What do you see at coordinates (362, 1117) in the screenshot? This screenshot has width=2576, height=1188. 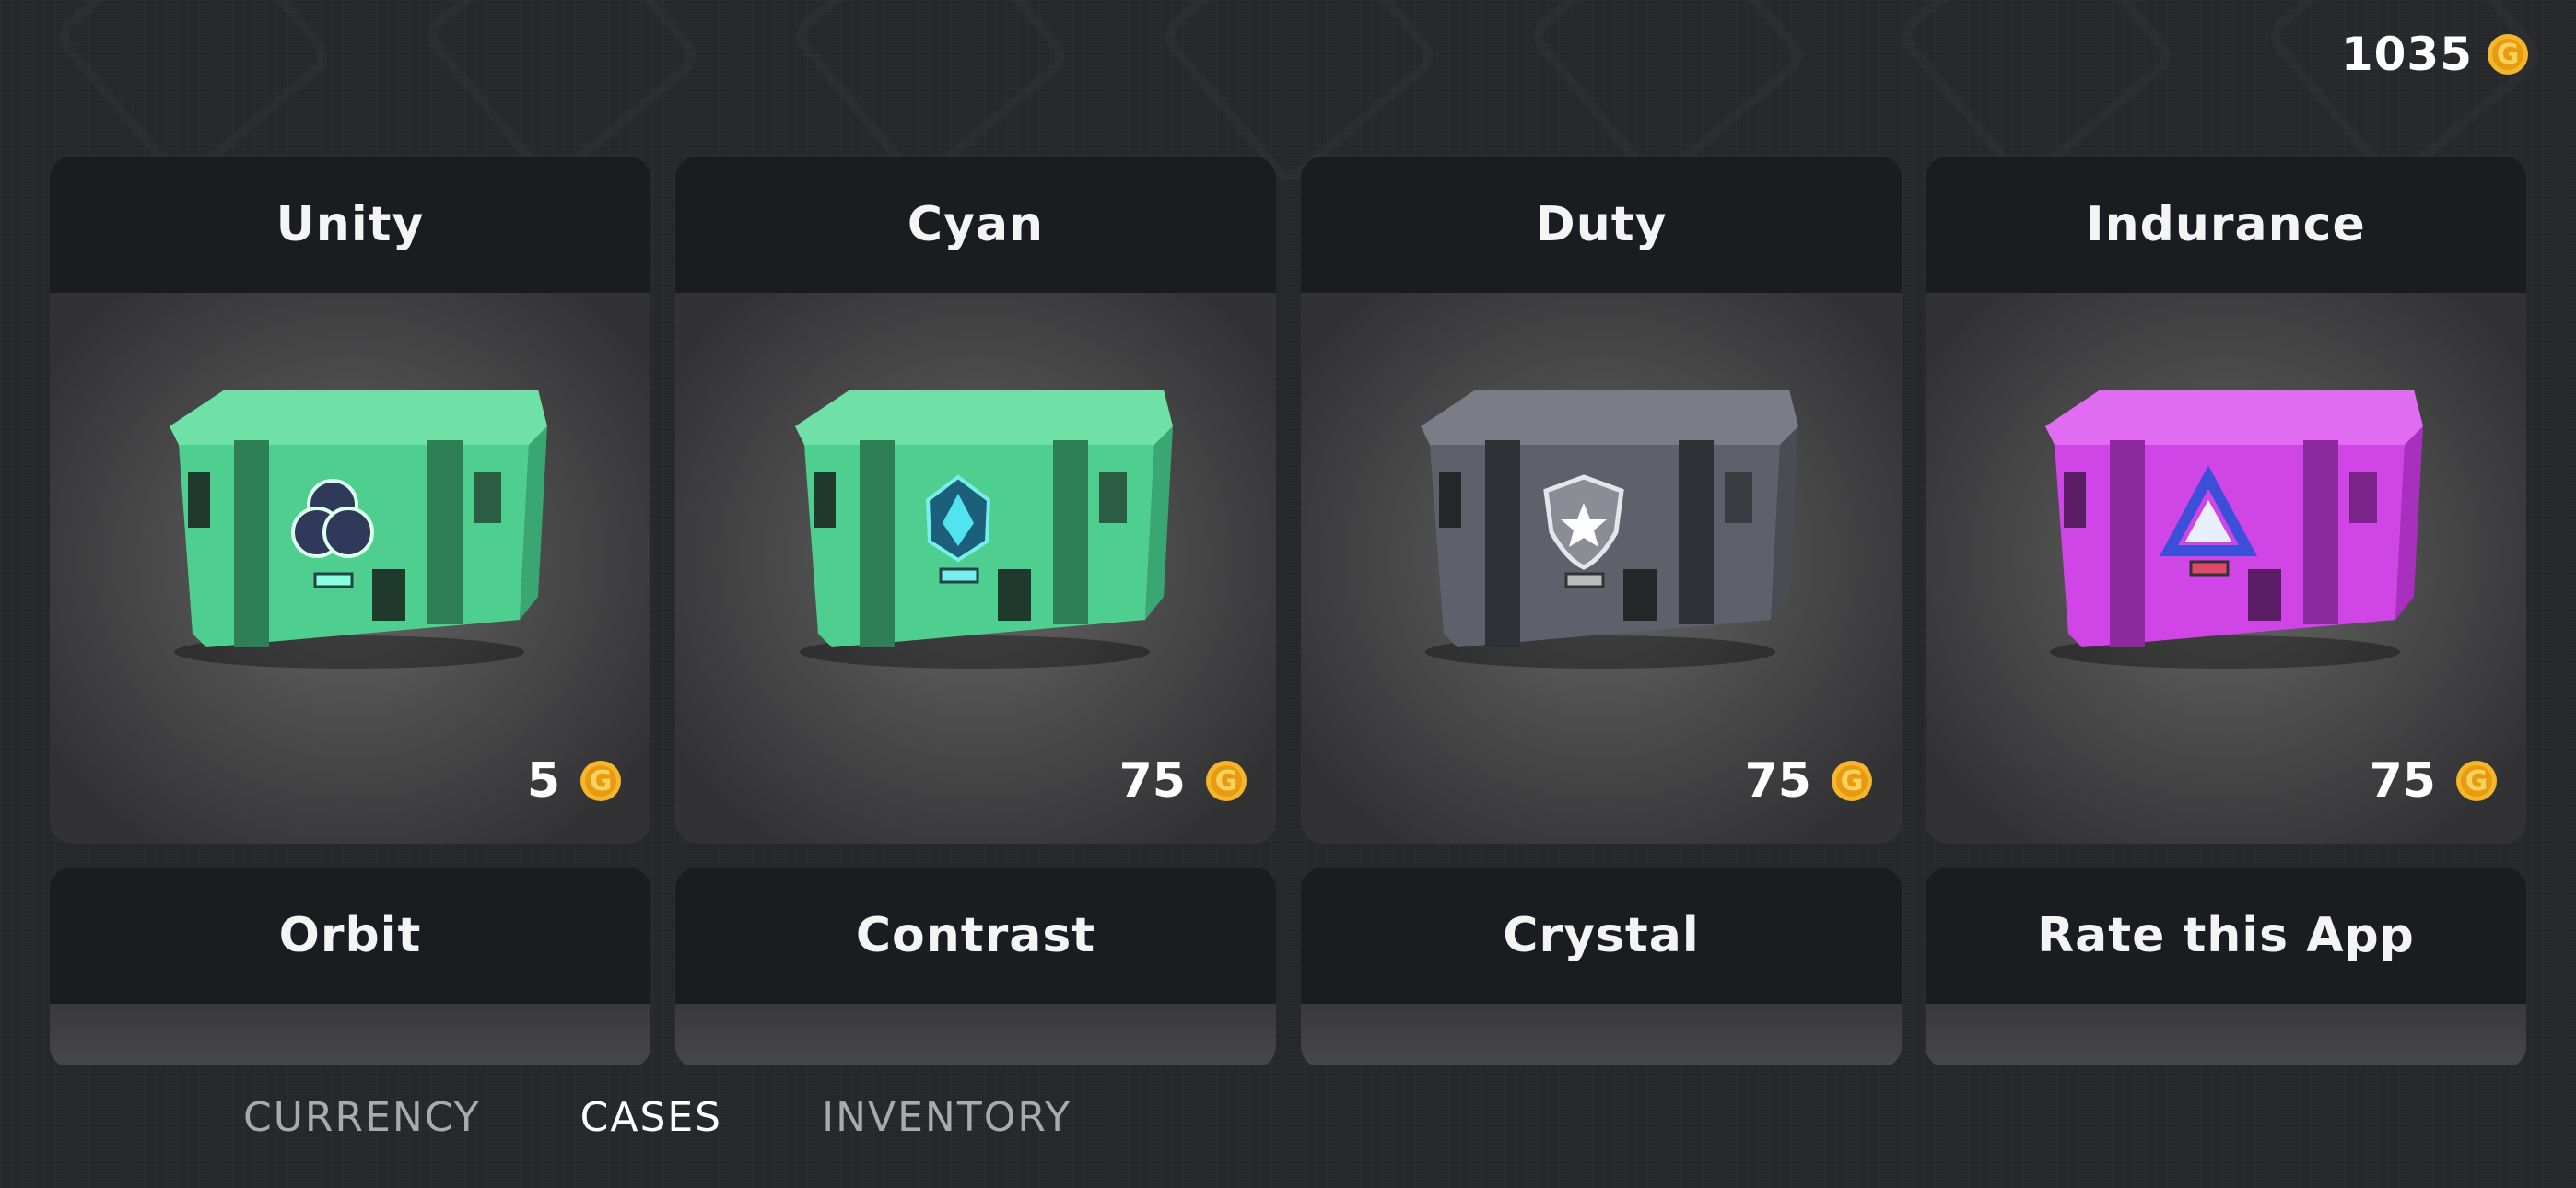 I see `tab-currency: CURRENCY` at bounding box center [362, 1117].